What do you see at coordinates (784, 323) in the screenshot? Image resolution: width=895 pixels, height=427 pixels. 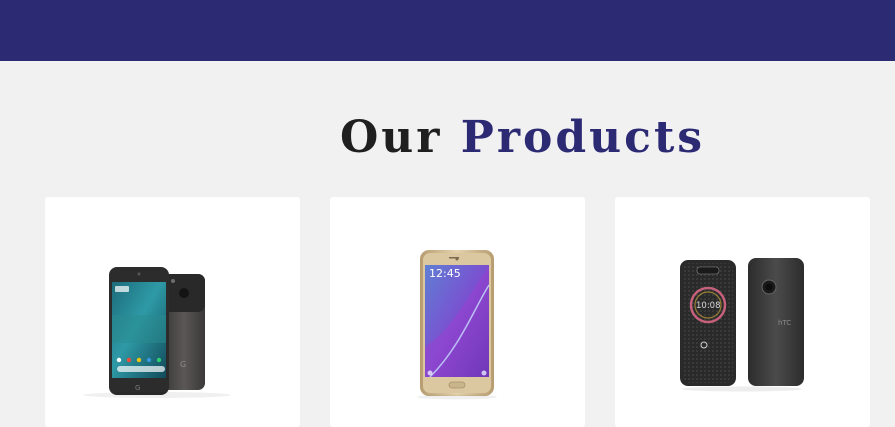 I see `svg-text: hTC` at bounding box center [784, 323].